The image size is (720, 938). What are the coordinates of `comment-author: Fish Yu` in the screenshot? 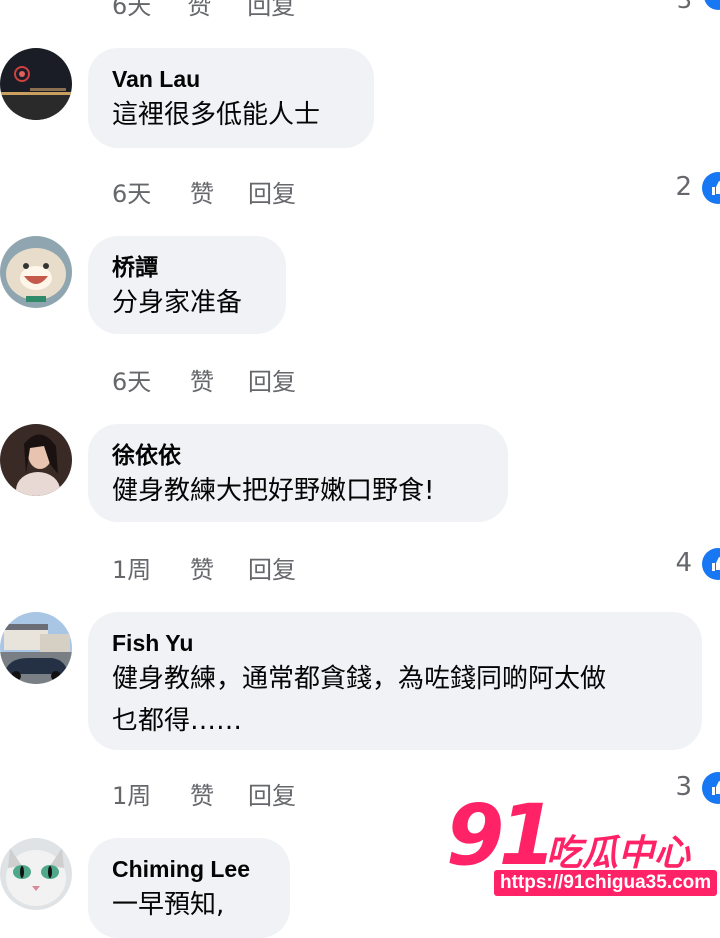 It's located at (395, 643).